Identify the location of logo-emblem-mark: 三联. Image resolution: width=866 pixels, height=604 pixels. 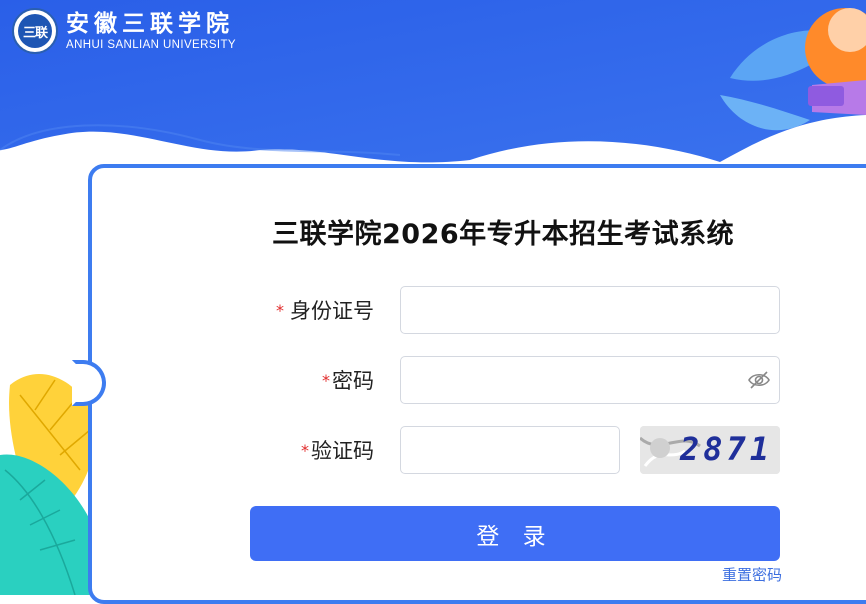
(35, 31).